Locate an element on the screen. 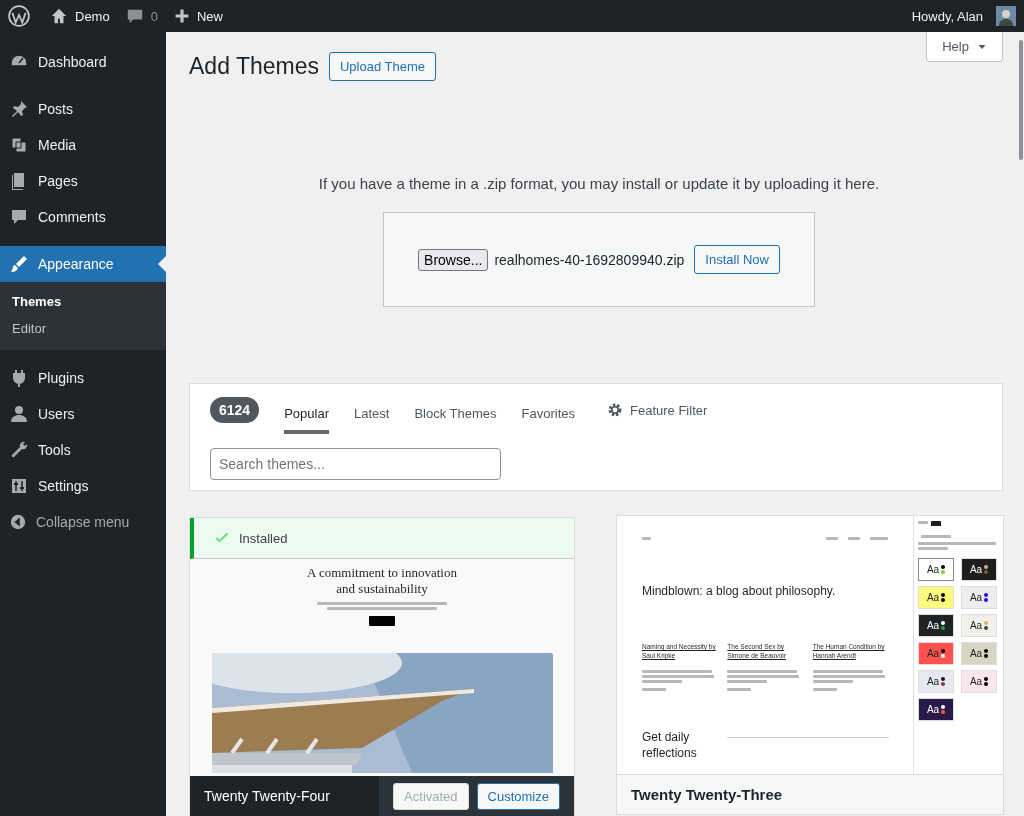 Image resolution: width=1024 pixels, height=816 pixels. customize-button: Customize is located at coordinates (518, 796).